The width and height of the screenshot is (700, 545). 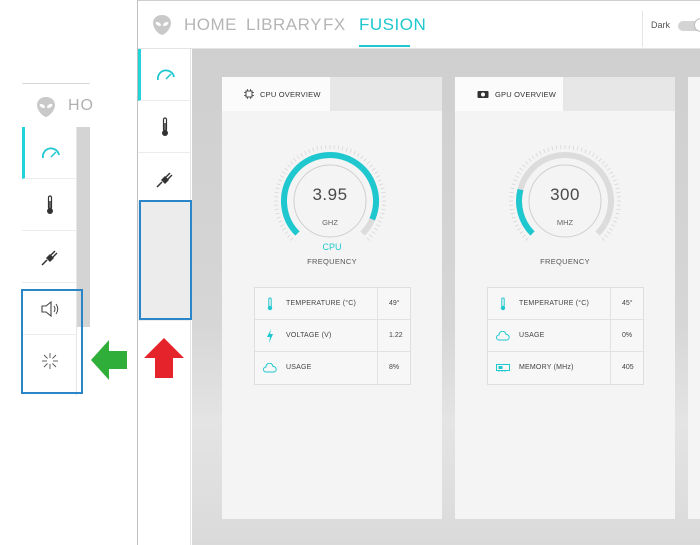 What do you see at coordinates (332, 304) in the screenshot?
I see `table-row: TEMPERATURE (°C) 49°` at bounding box center [332, 304].